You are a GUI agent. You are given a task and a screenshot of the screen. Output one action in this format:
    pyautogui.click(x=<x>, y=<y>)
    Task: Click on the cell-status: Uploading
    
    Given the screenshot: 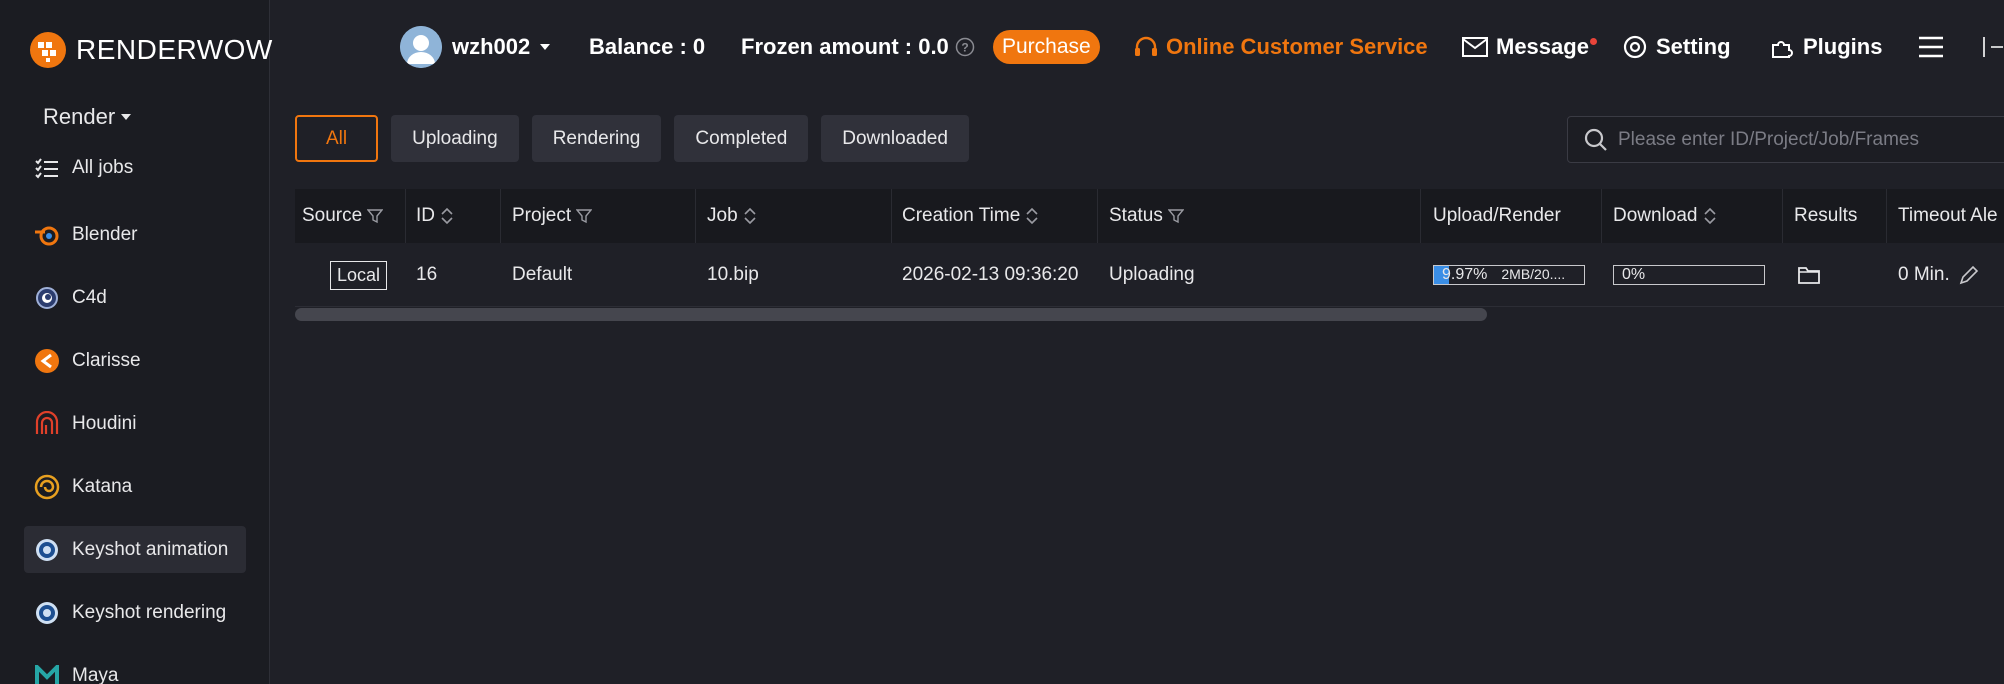 What is the action you would take?
    pyautogui.click(x=1152, y=274)
    